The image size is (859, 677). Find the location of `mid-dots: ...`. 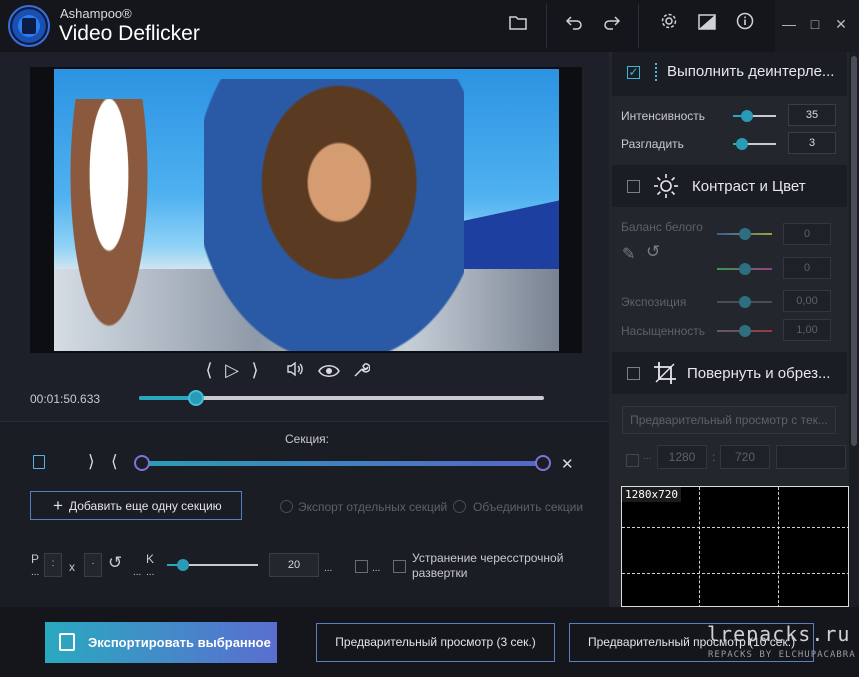

mid-dots: ... is located at coordinates (137, 572).